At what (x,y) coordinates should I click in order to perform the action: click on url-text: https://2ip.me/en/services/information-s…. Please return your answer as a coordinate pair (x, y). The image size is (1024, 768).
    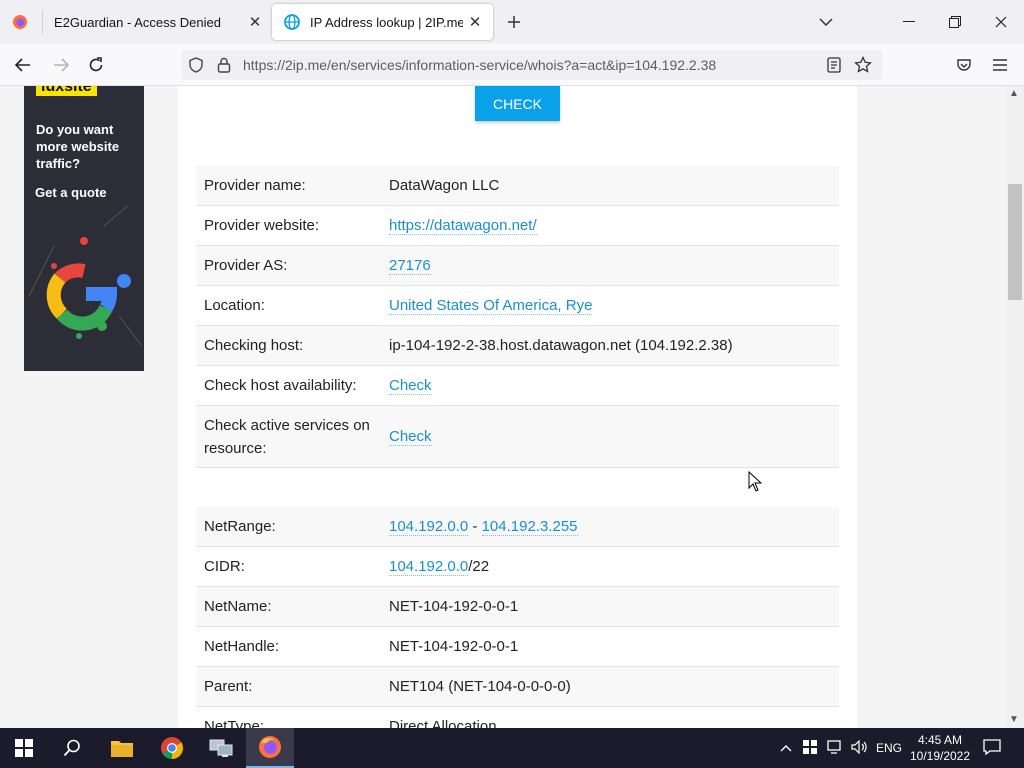
    Looking at the image, I should click on (479, 65).